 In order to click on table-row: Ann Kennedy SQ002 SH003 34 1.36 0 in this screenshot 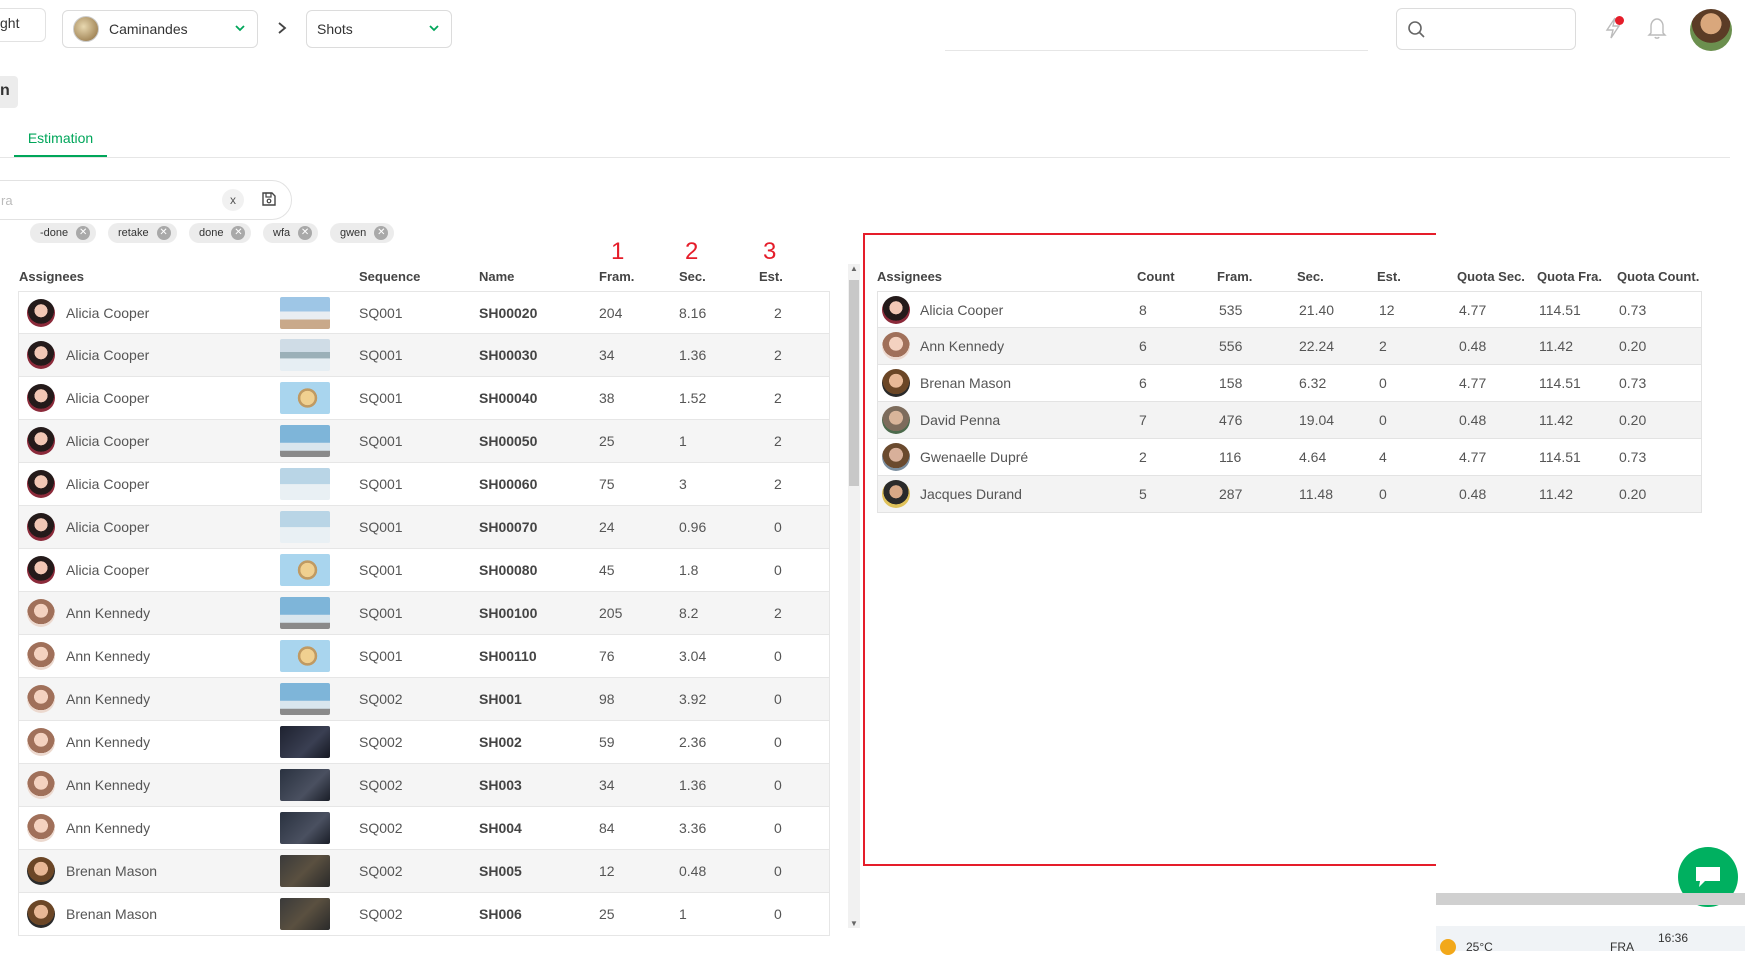, I will do `click(424, 785)`.